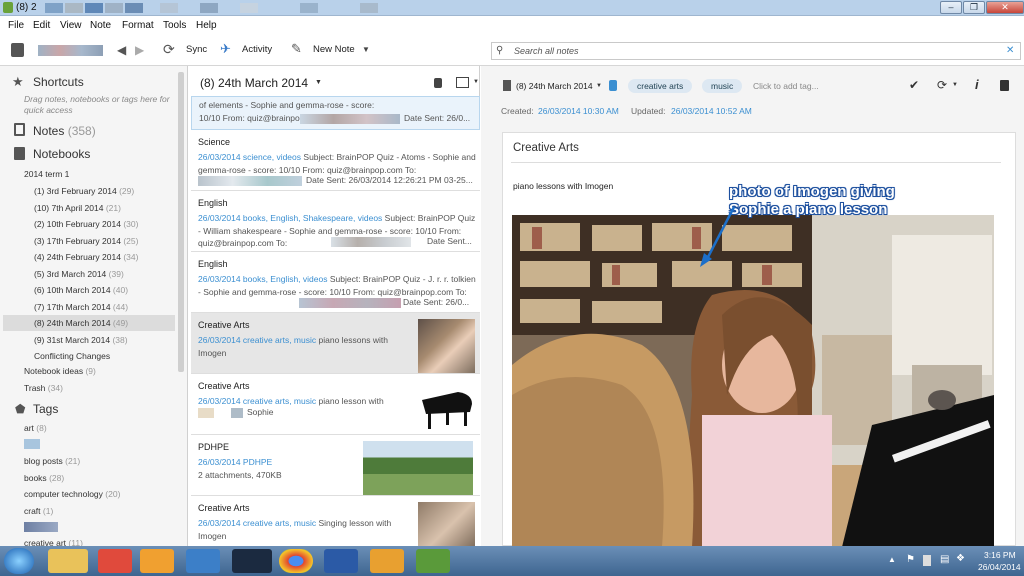  Describe the element at coordinates (1005, 7) in the screenshot. I see `close-button: ✕` at that location.